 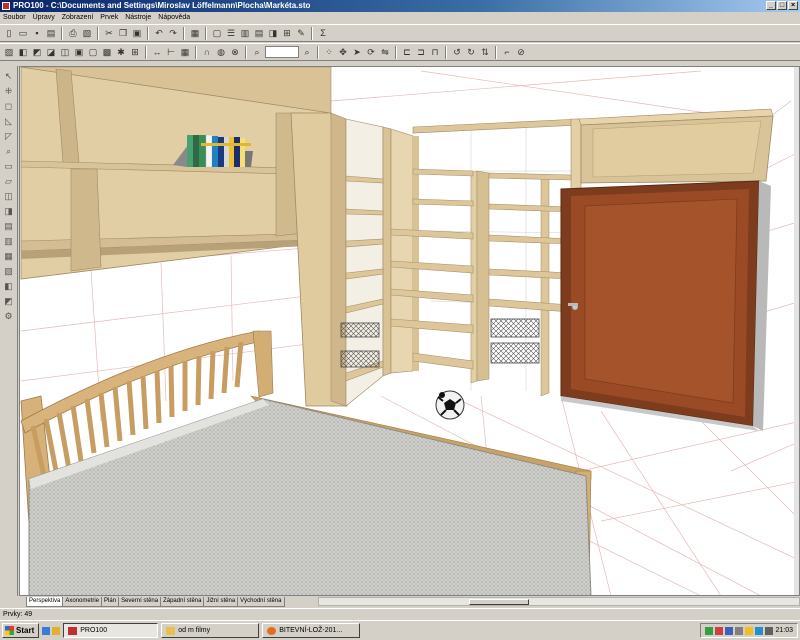 I want to click on tab-severni-stena: Severní stěna, so click(x=140, y=602).